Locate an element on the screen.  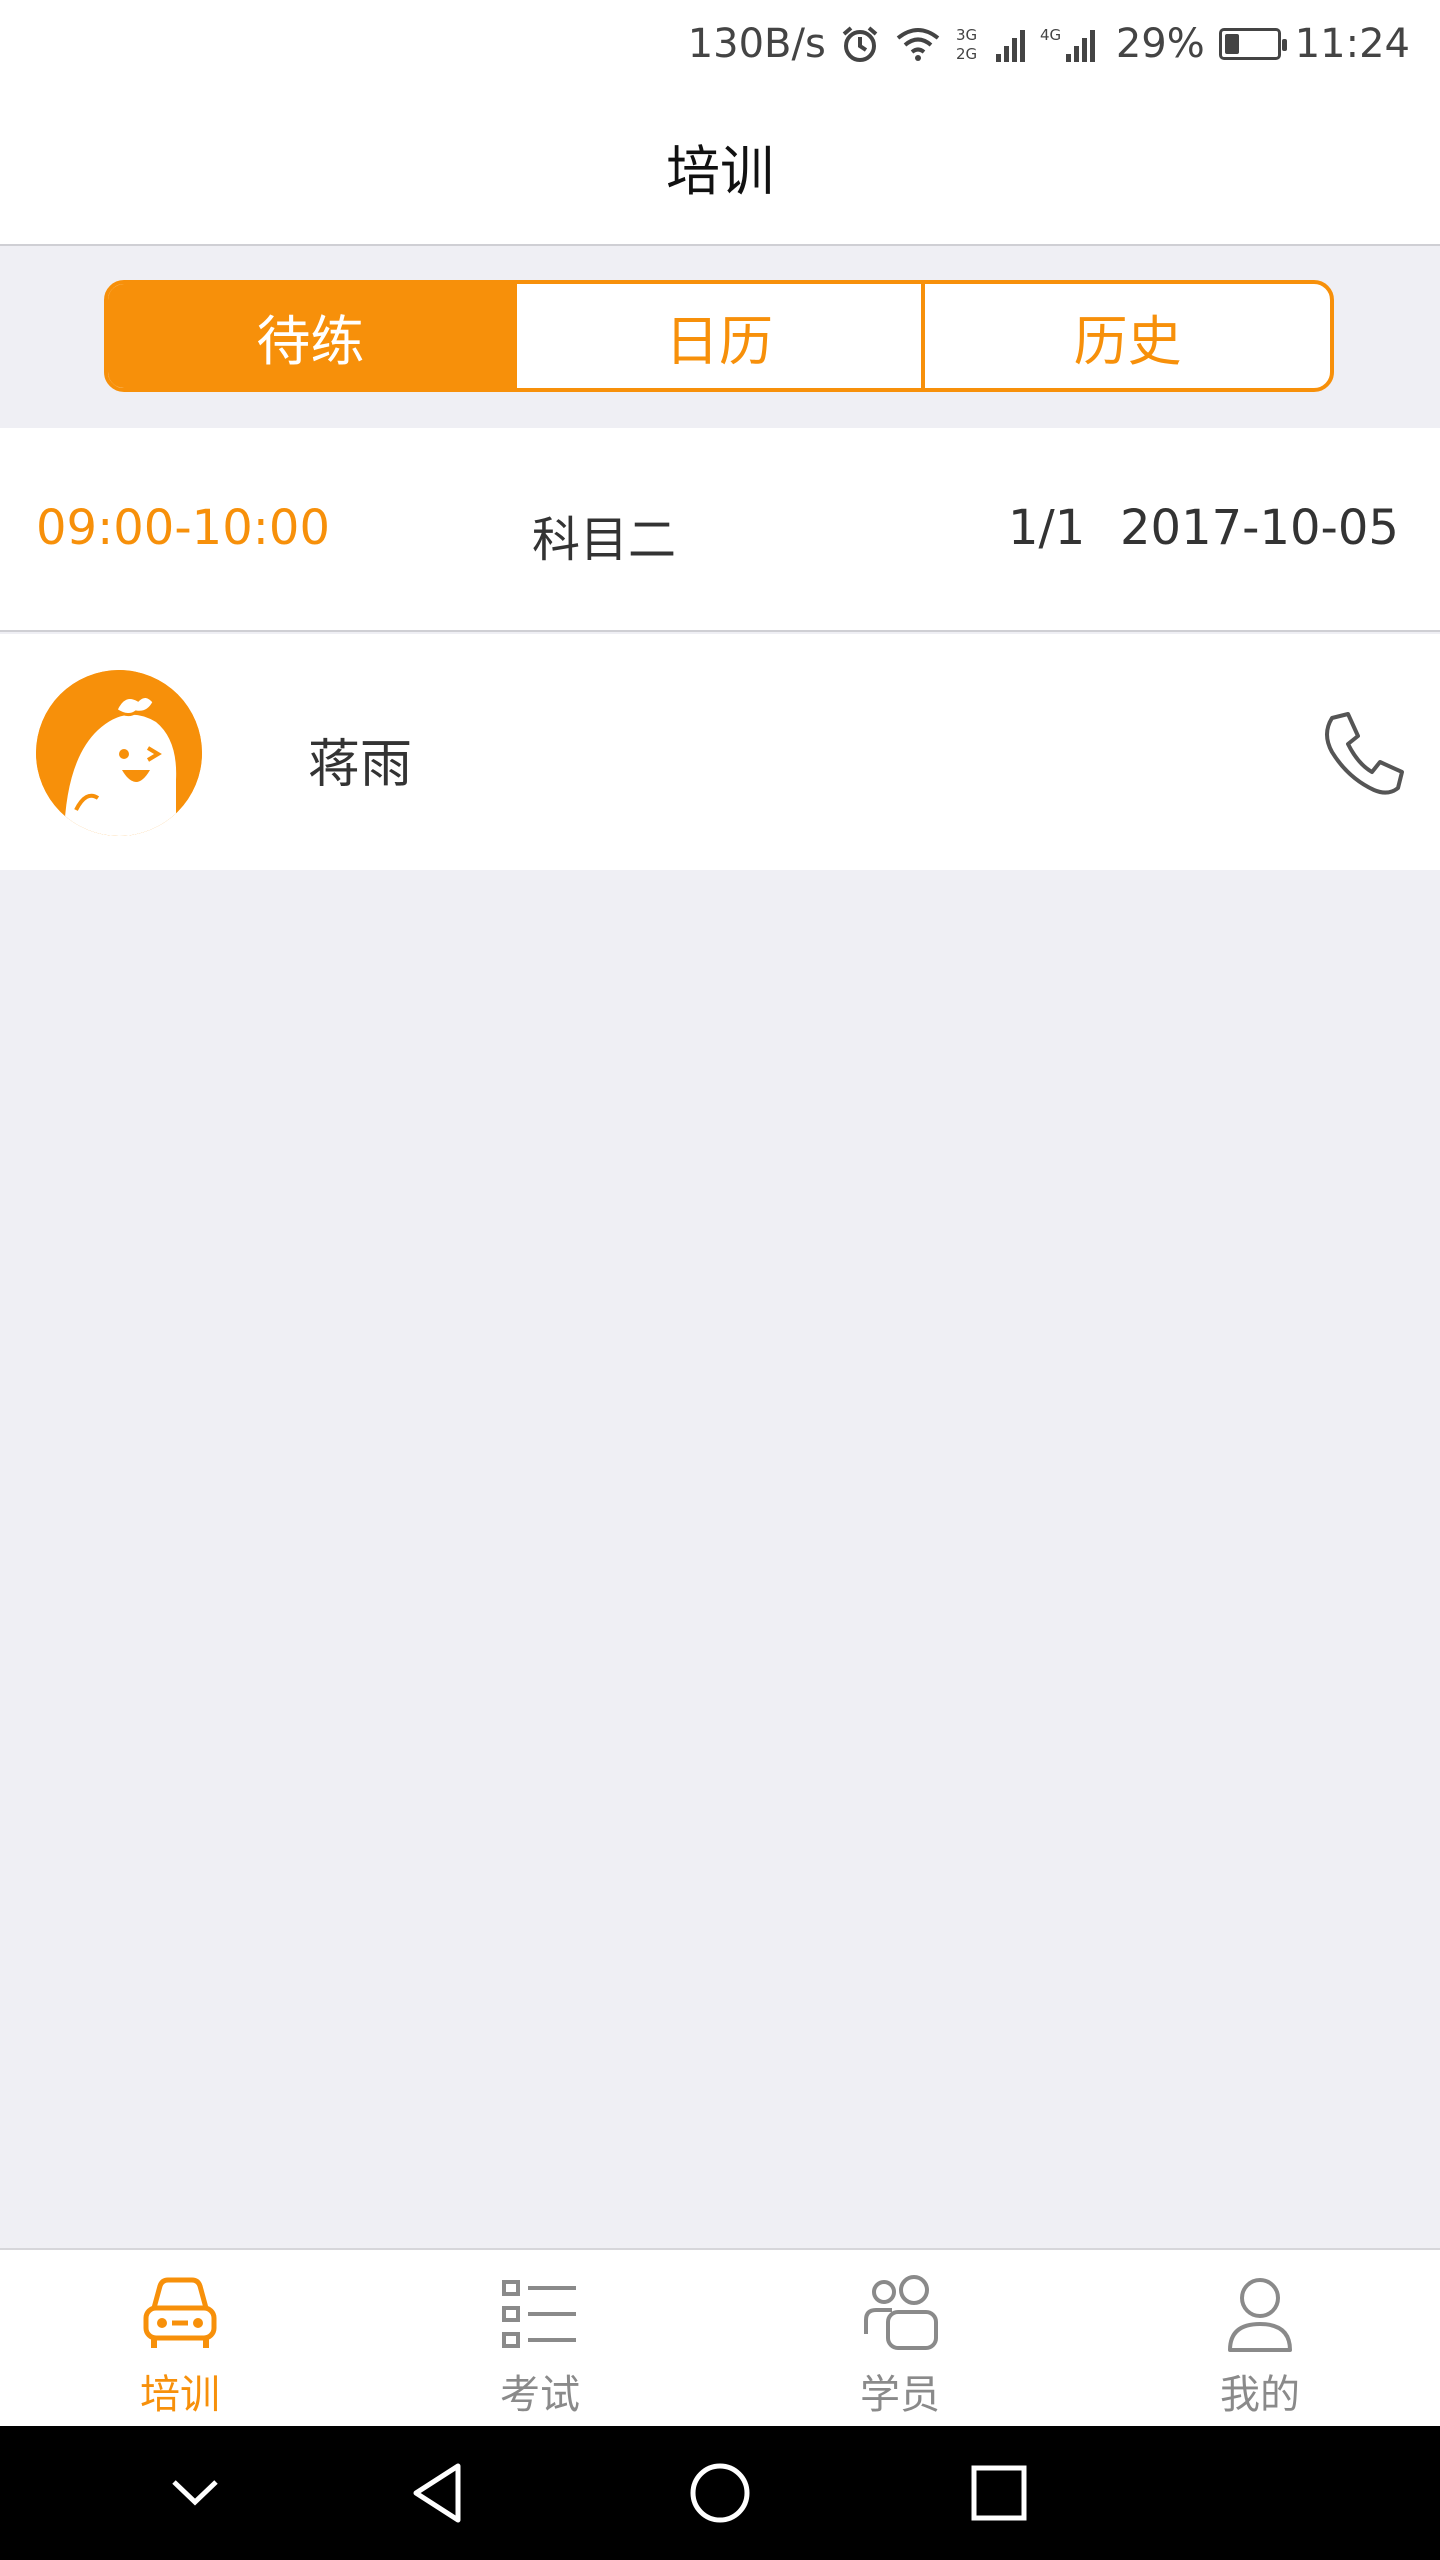
net-4g-label: 4G is located at coordinates (1050, 35).